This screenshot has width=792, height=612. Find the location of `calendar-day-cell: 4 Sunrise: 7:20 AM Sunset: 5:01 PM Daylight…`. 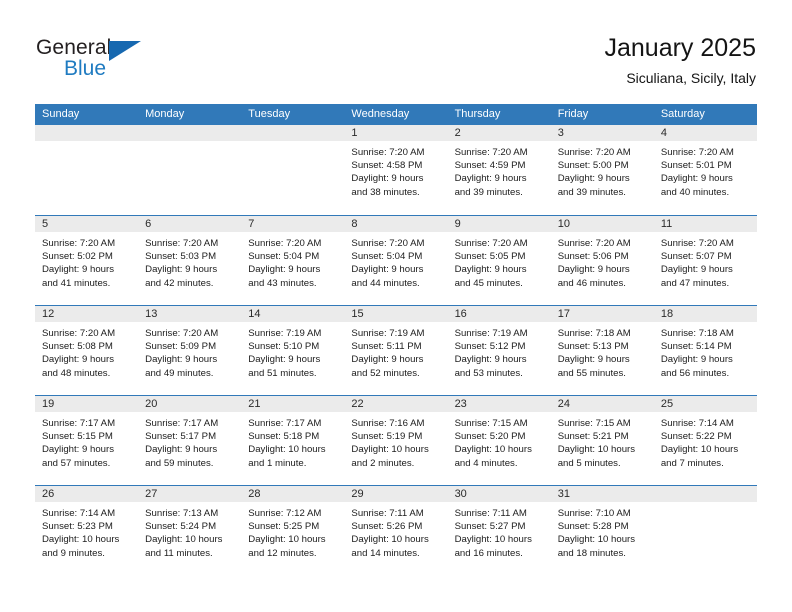

calendar-day-cell: 4 Sunrise: 7:20 AM Sunset: 5:01 PM Daylight… is located at coordinates (705, 170).